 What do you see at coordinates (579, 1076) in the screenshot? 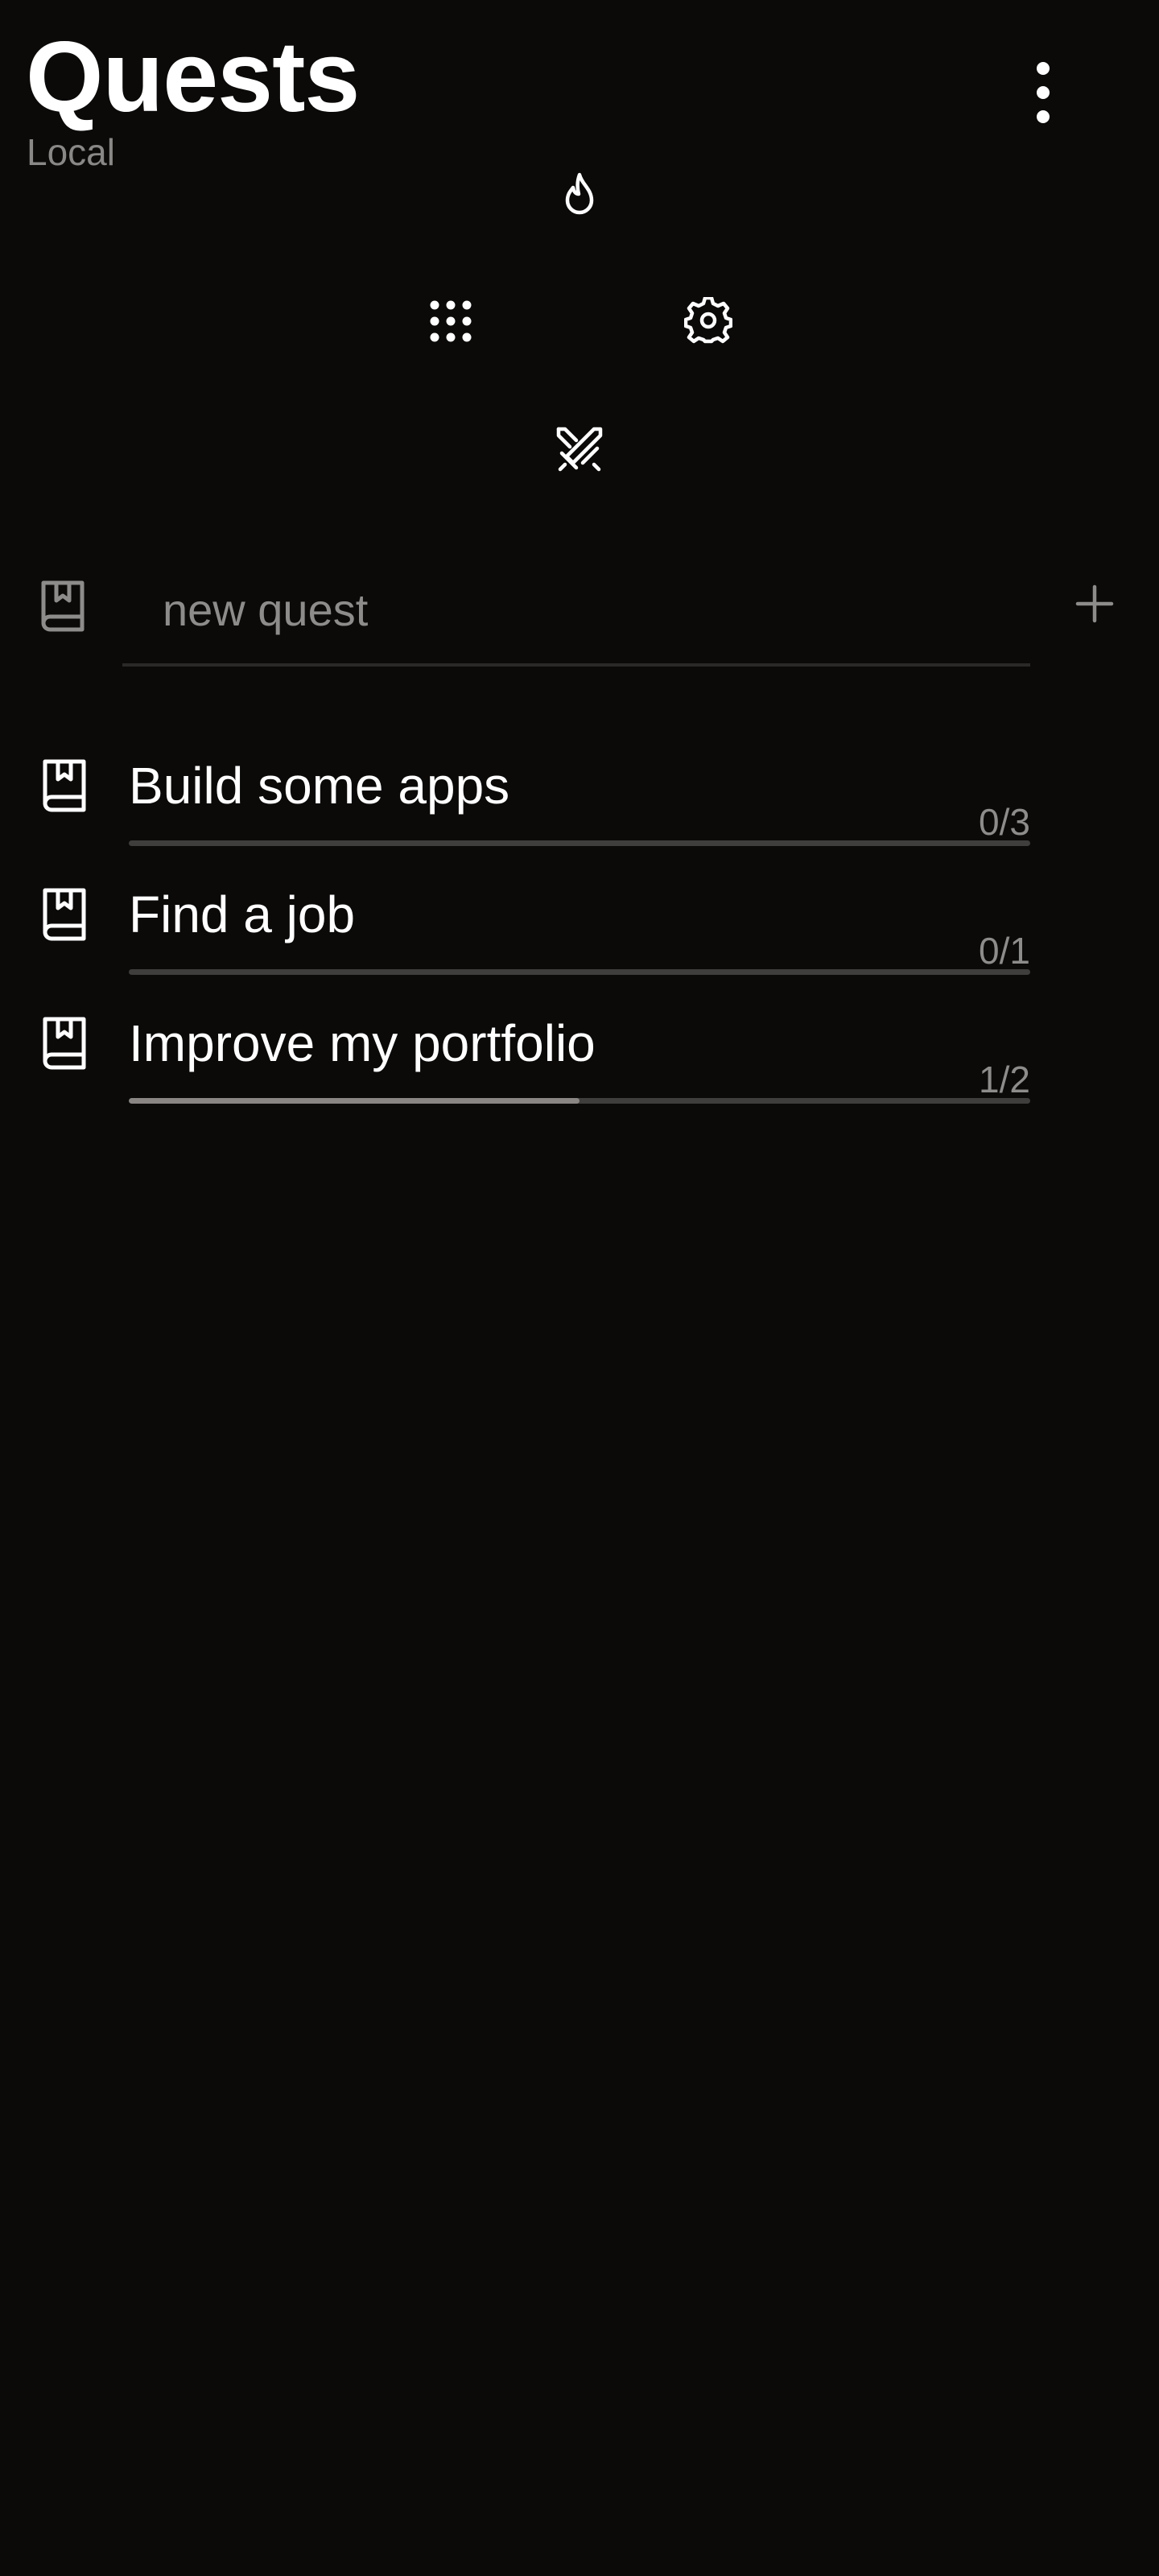
I see `quest-item: Improve my portfolio 1/2` at bounding box center [579, 1076].